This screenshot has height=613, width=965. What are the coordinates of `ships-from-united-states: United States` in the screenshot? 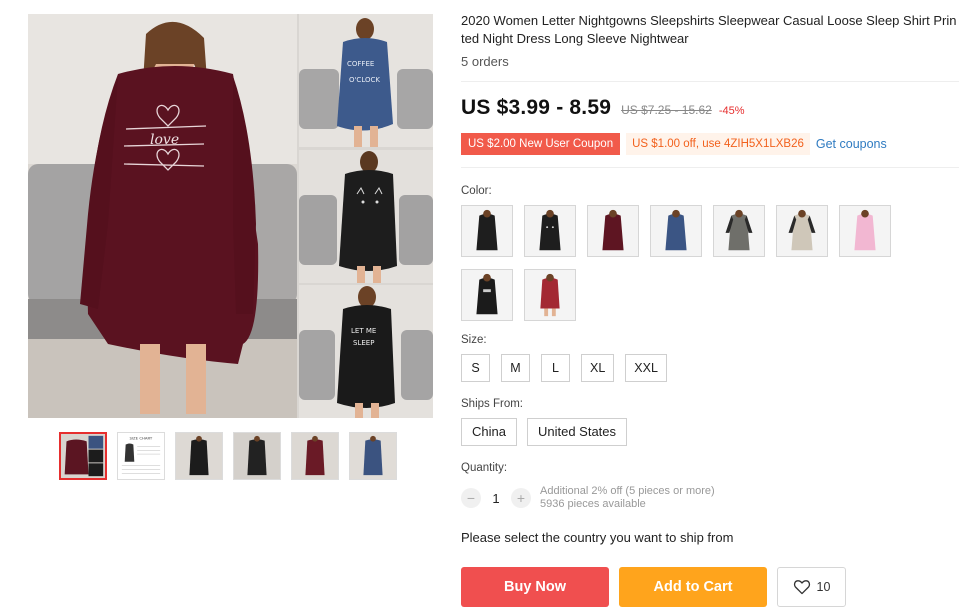 It's located at (577, 432).